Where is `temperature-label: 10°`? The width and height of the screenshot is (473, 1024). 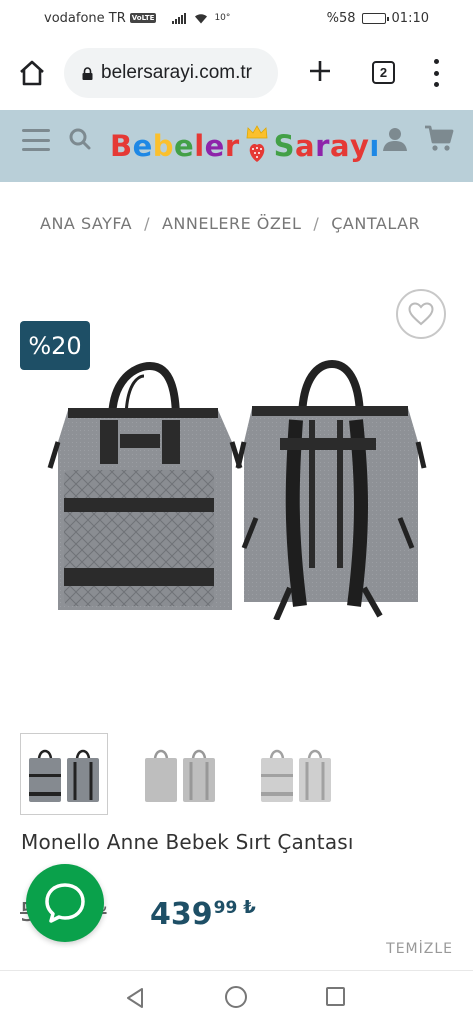
temperature-label: 10° is located at coordinates (222, 18).